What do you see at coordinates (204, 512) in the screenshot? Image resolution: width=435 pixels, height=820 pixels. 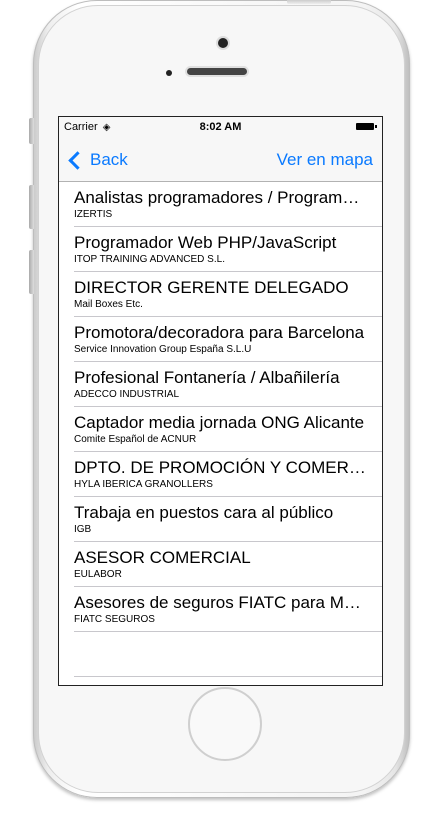 I see `job-title: Trabaja en puestos cara al público` at bounding box center [204, 512].